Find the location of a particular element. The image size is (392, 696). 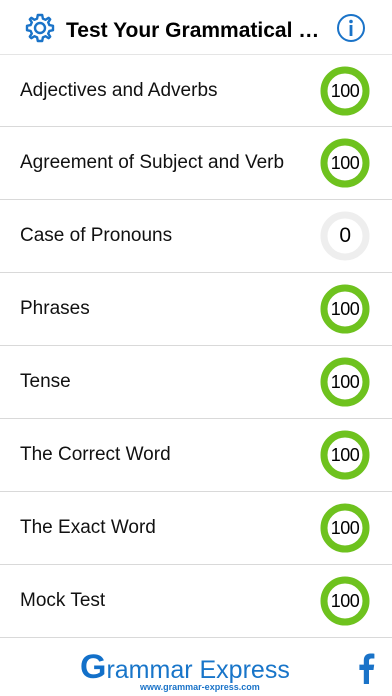

topic-label: Tense is located at coordinates (45, 381).